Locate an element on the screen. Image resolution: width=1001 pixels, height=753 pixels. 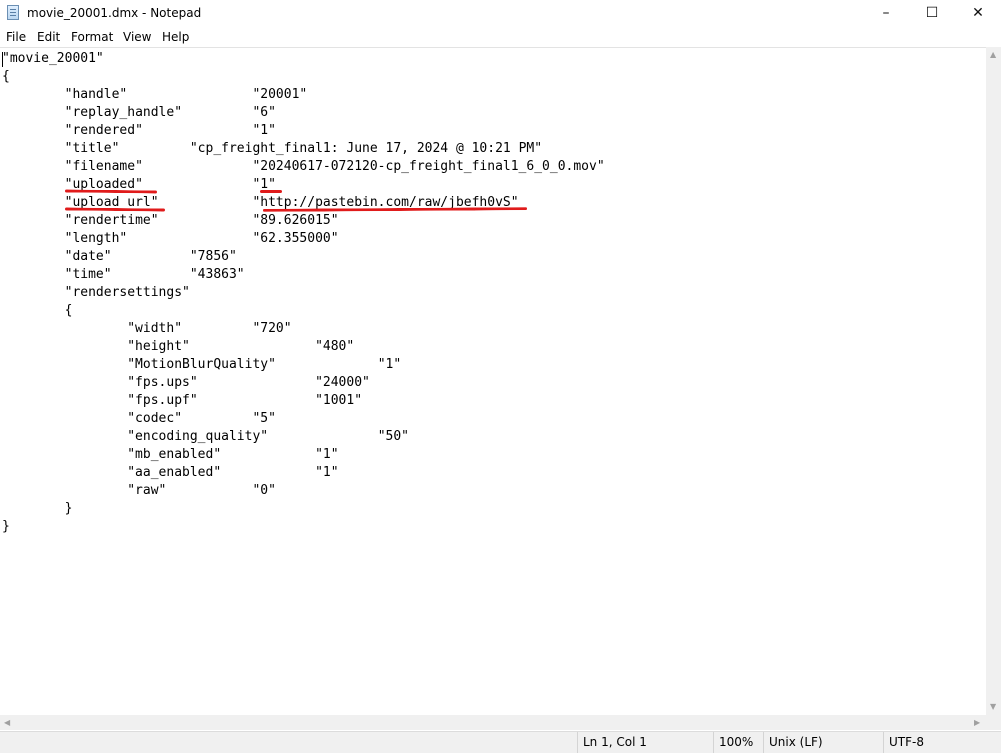
horizontal-scrollbar: ◀ ▶ is located at coordinates (493, 722).